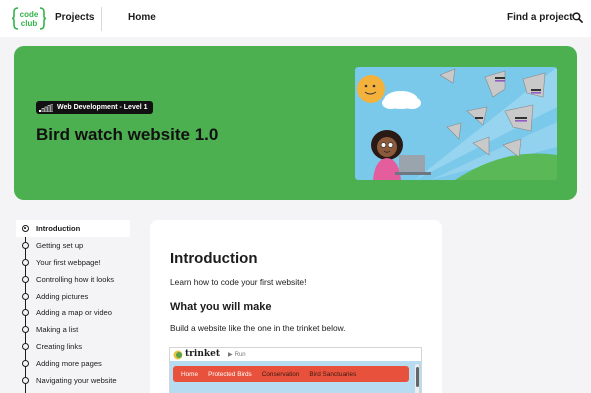 The image size is (591, 393). I want to click on projects-link: Projects, so click(74, 17).